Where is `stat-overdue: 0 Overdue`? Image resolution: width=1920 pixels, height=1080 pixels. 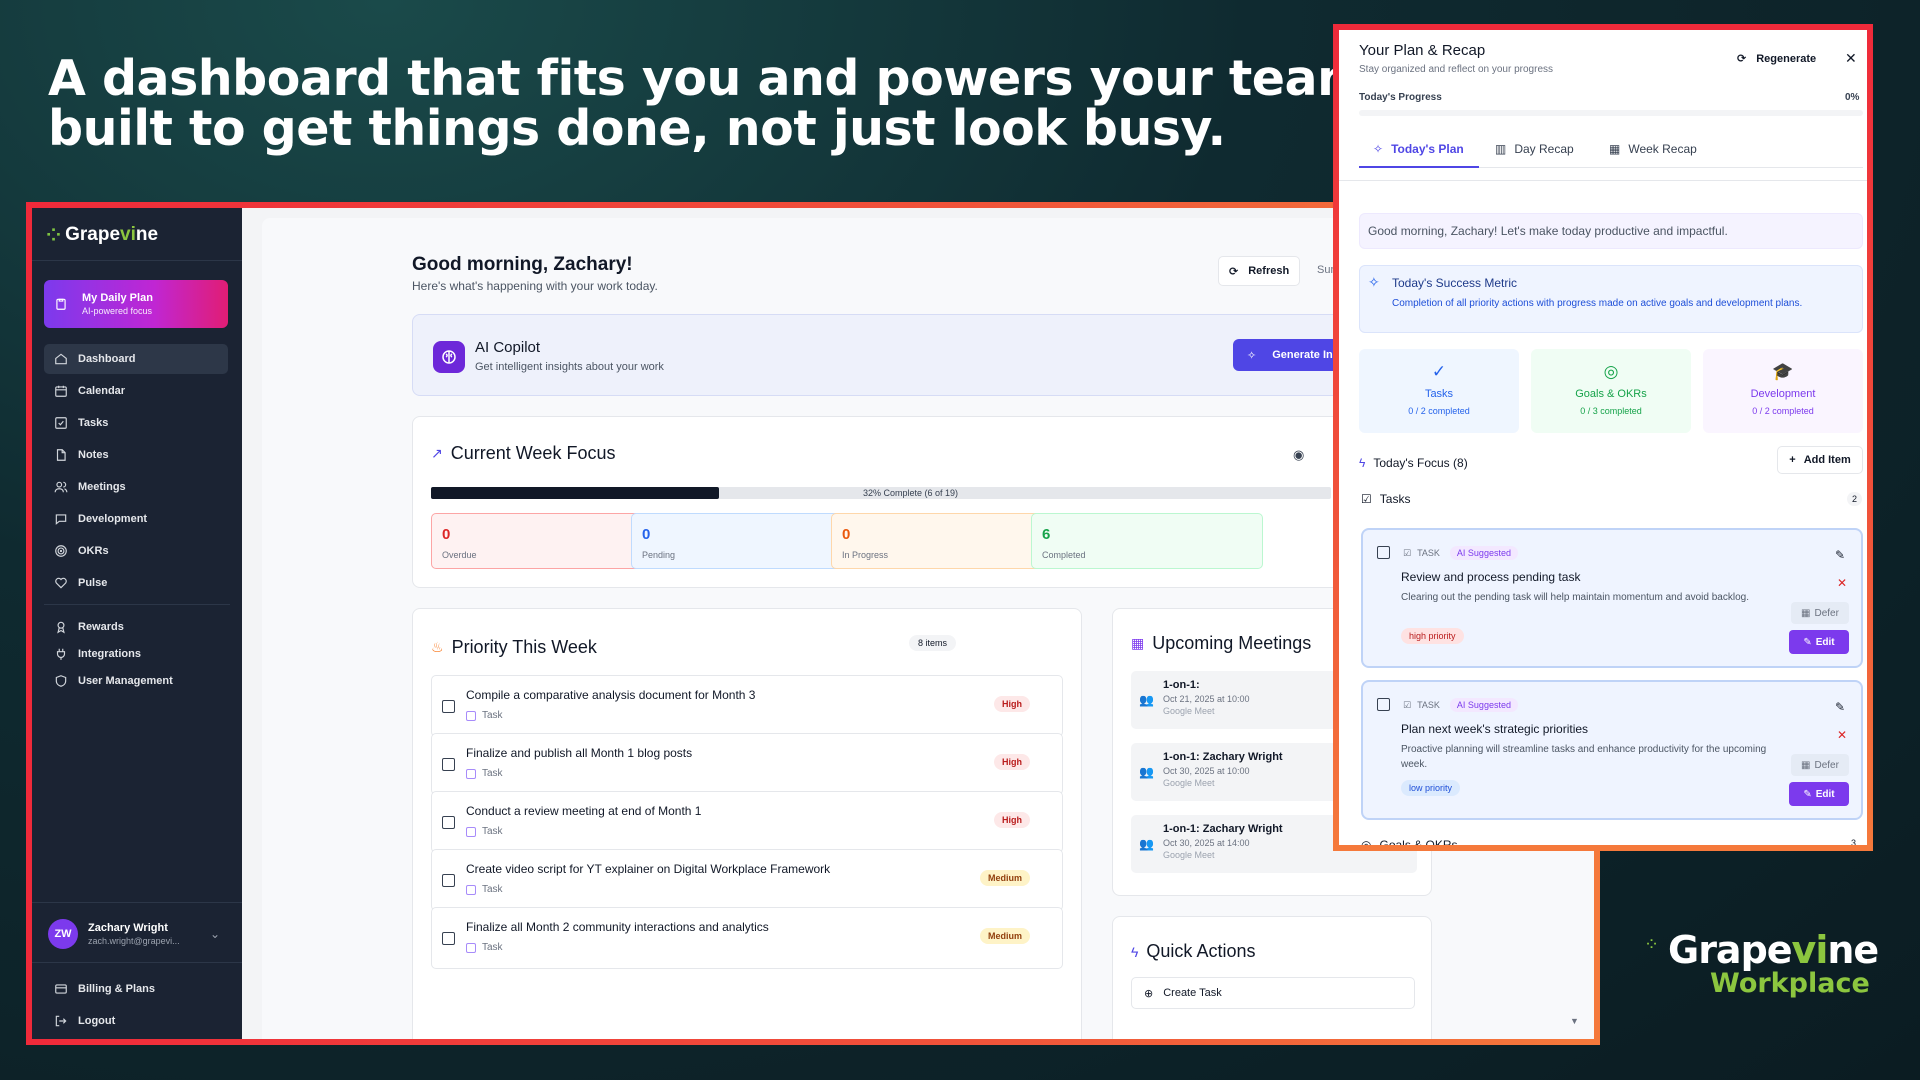 stat-overdue: 0 Overdue is located at coordinates (547, 541).